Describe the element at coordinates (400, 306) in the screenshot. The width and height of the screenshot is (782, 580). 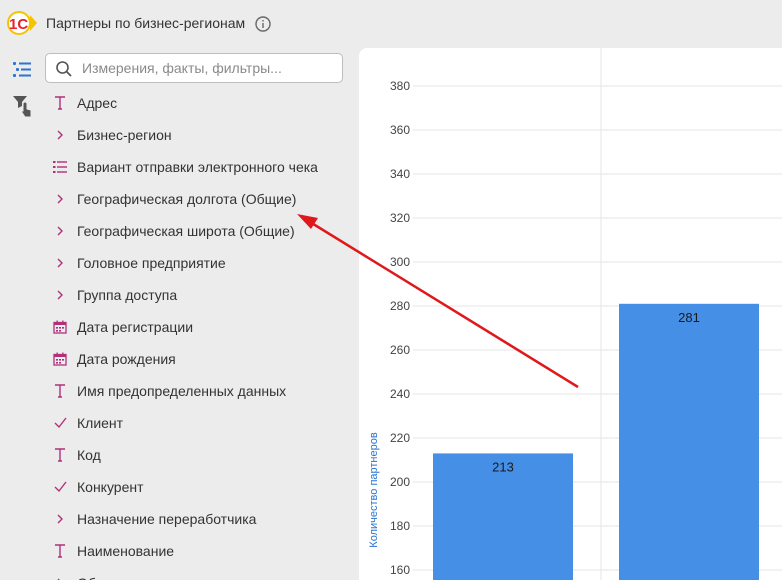
I see `y-tick-label: 280` at that location.